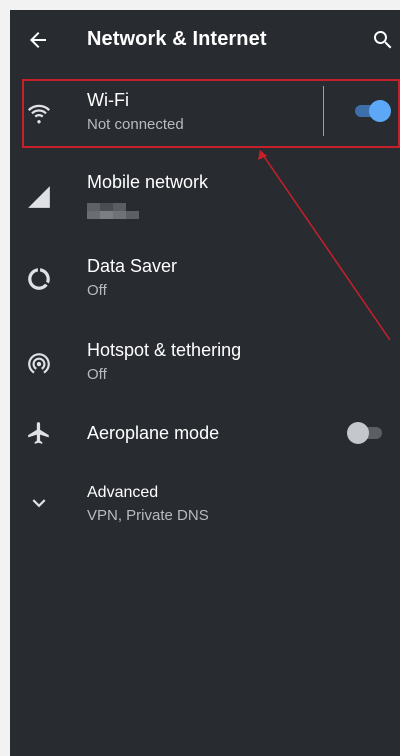 Image resolution: width=400 pixels, height=756 pixels. What do you see at coordinates (164, 350) in the screenshot?
I see `hotspot-label: Hotspot & tethering` at bounding box center [164, 350].